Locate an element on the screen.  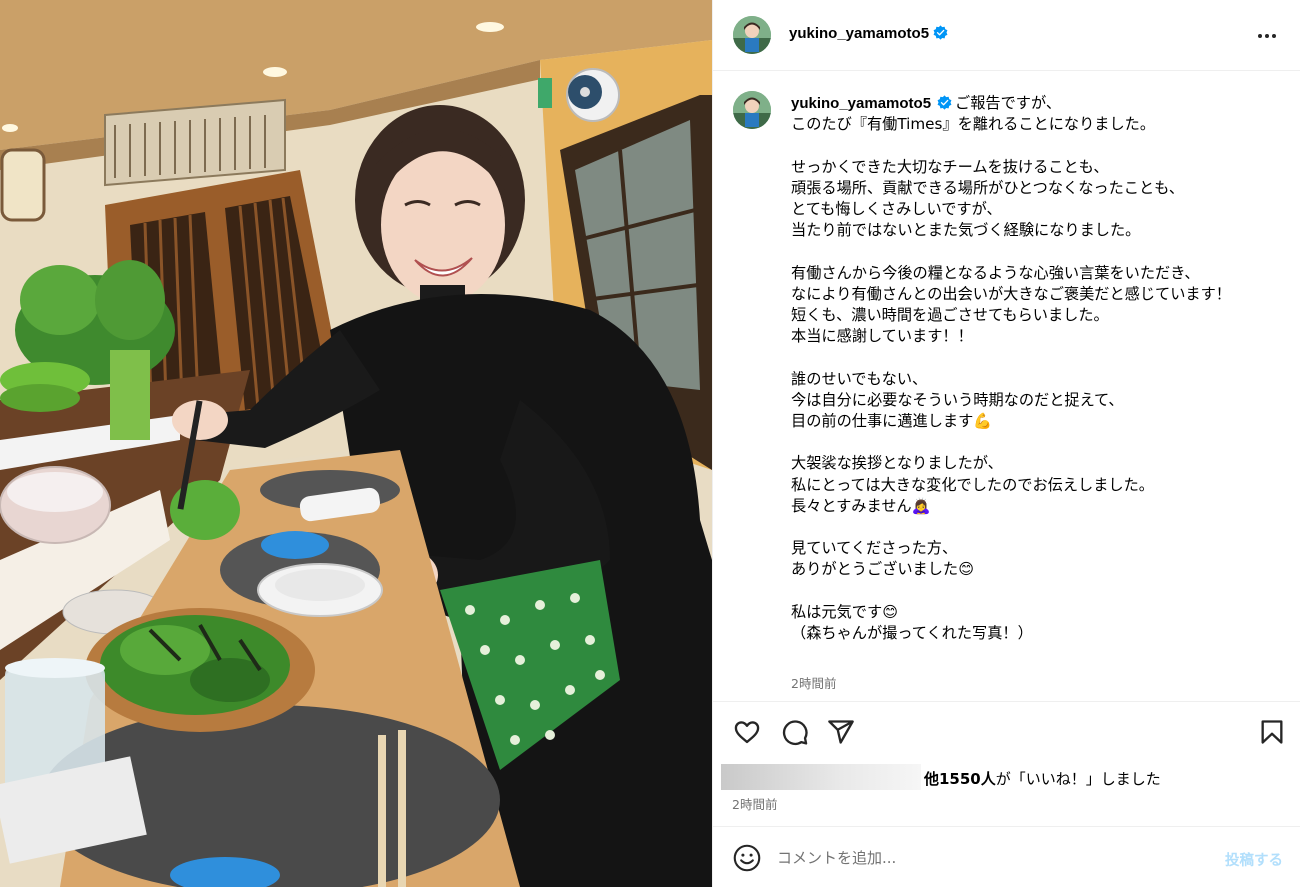
likes-text: 他1550人が「いいね！」しました is located at coordinates (1042, 778).